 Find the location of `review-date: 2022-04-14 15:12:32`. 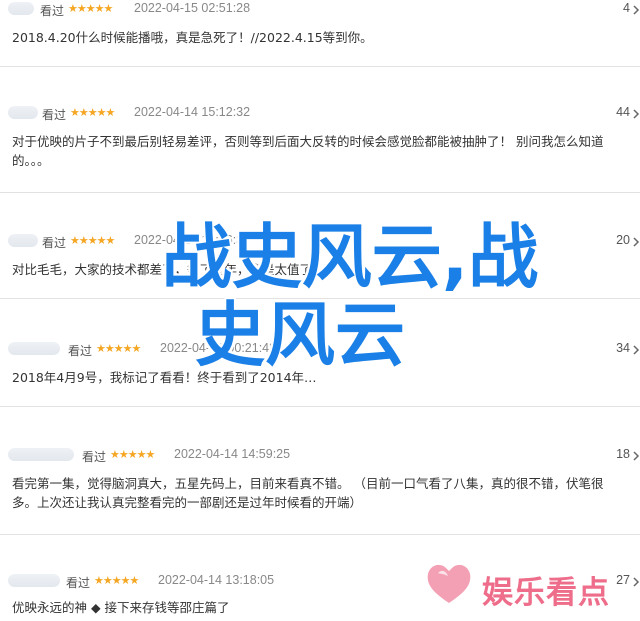

review-date: 2022-04-14 15:12:32 is located at coordinates (192, 112).